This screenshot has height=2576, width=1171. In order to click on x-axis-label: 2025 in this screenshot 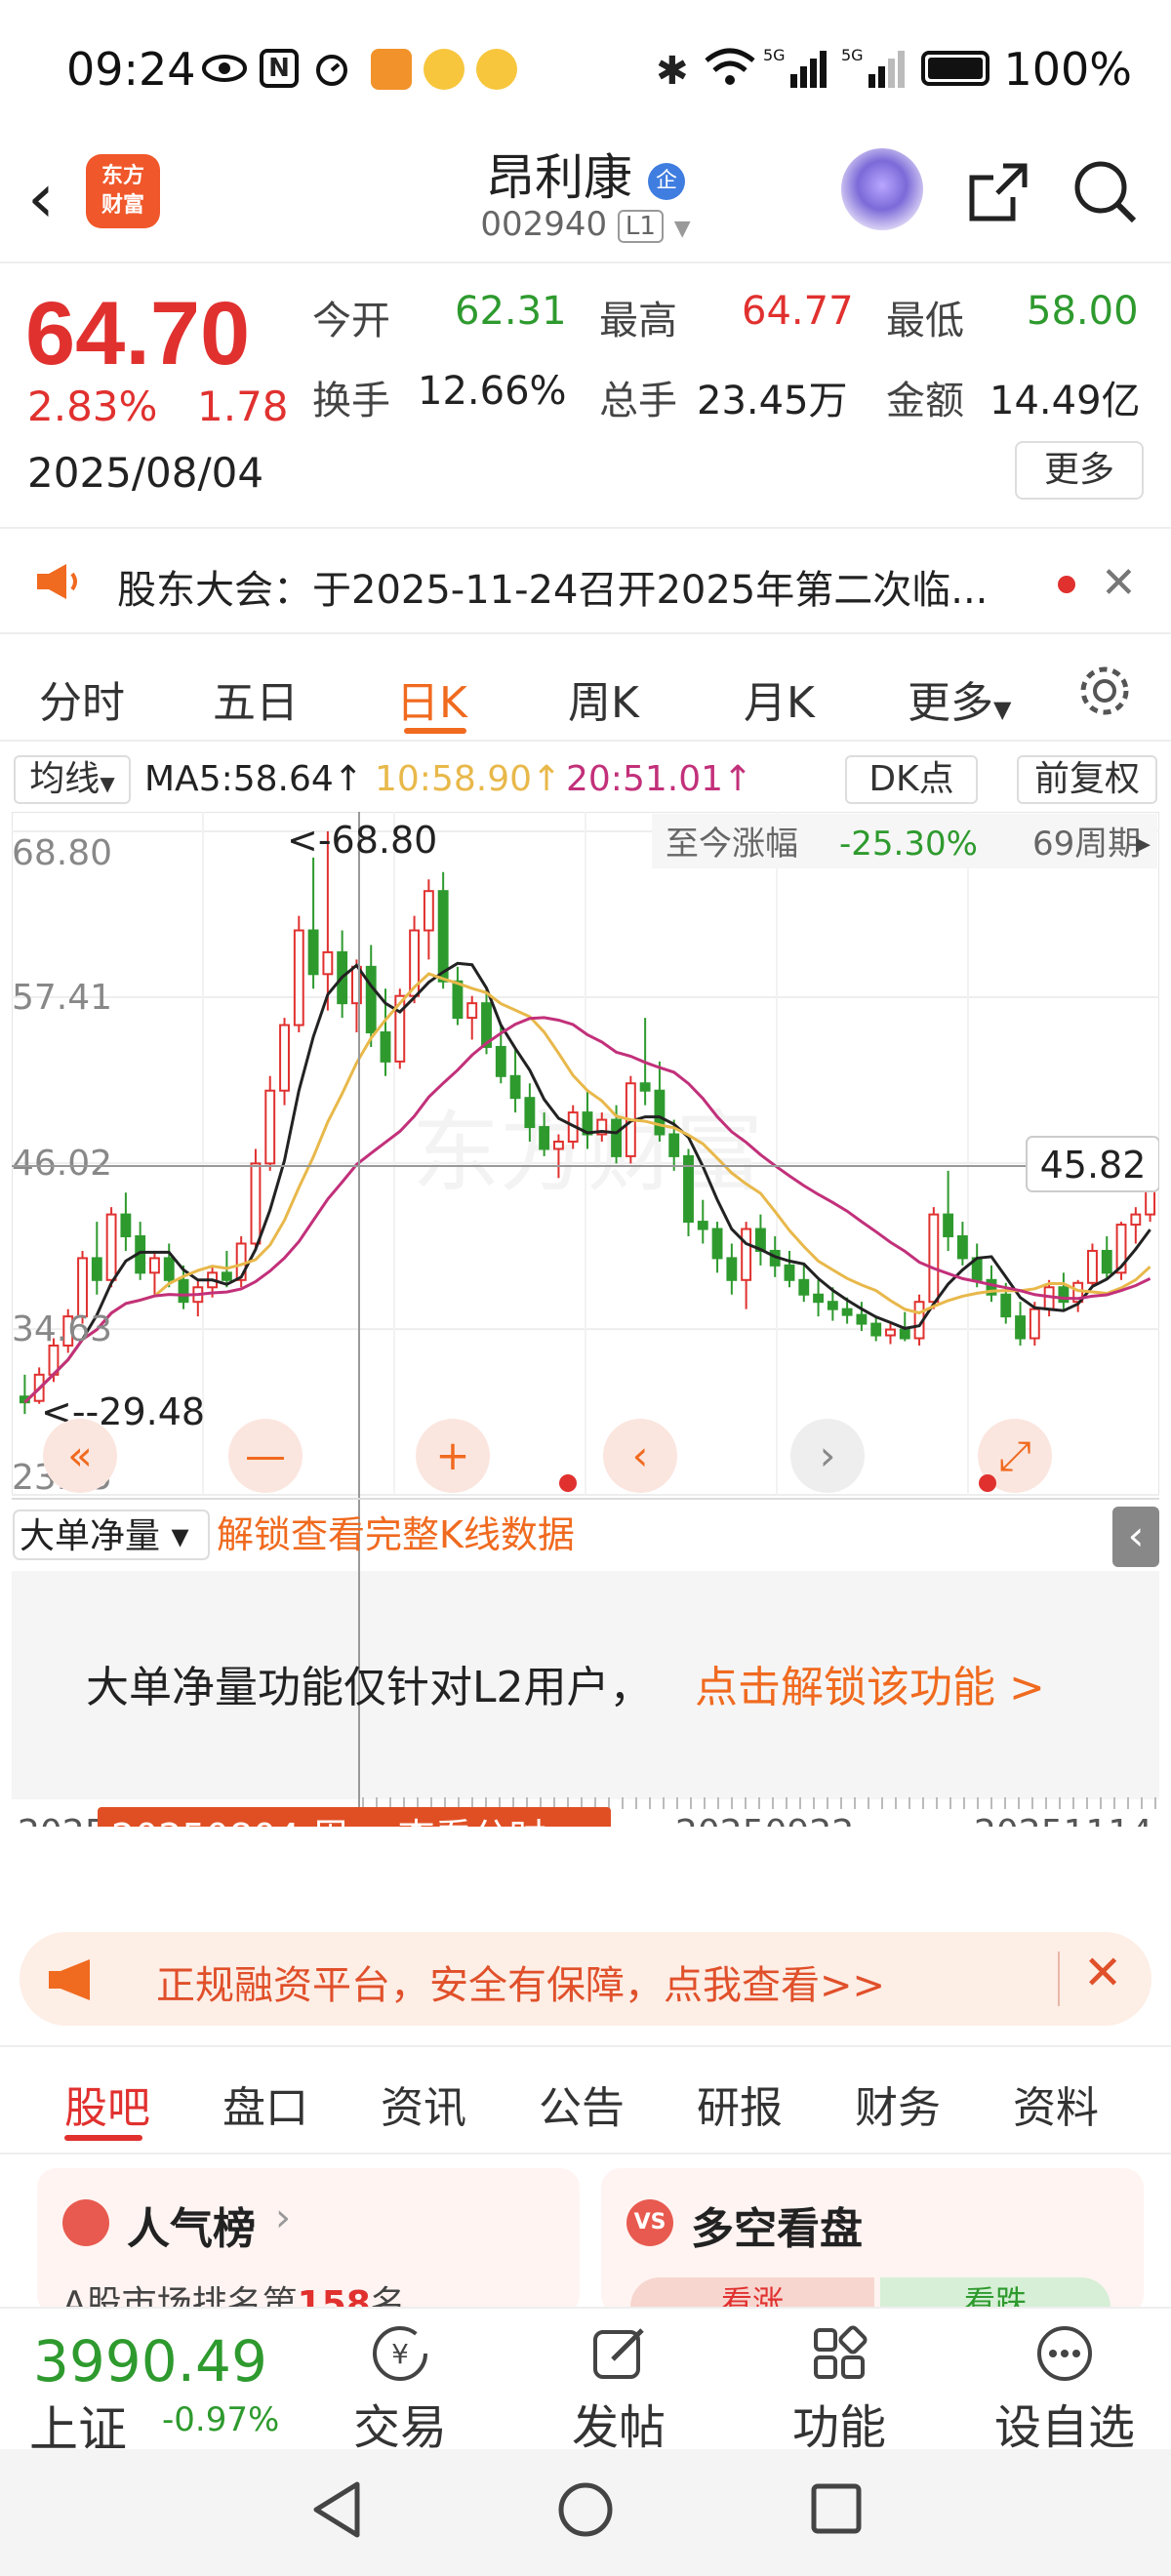, I will do `click(62, 1820)`.